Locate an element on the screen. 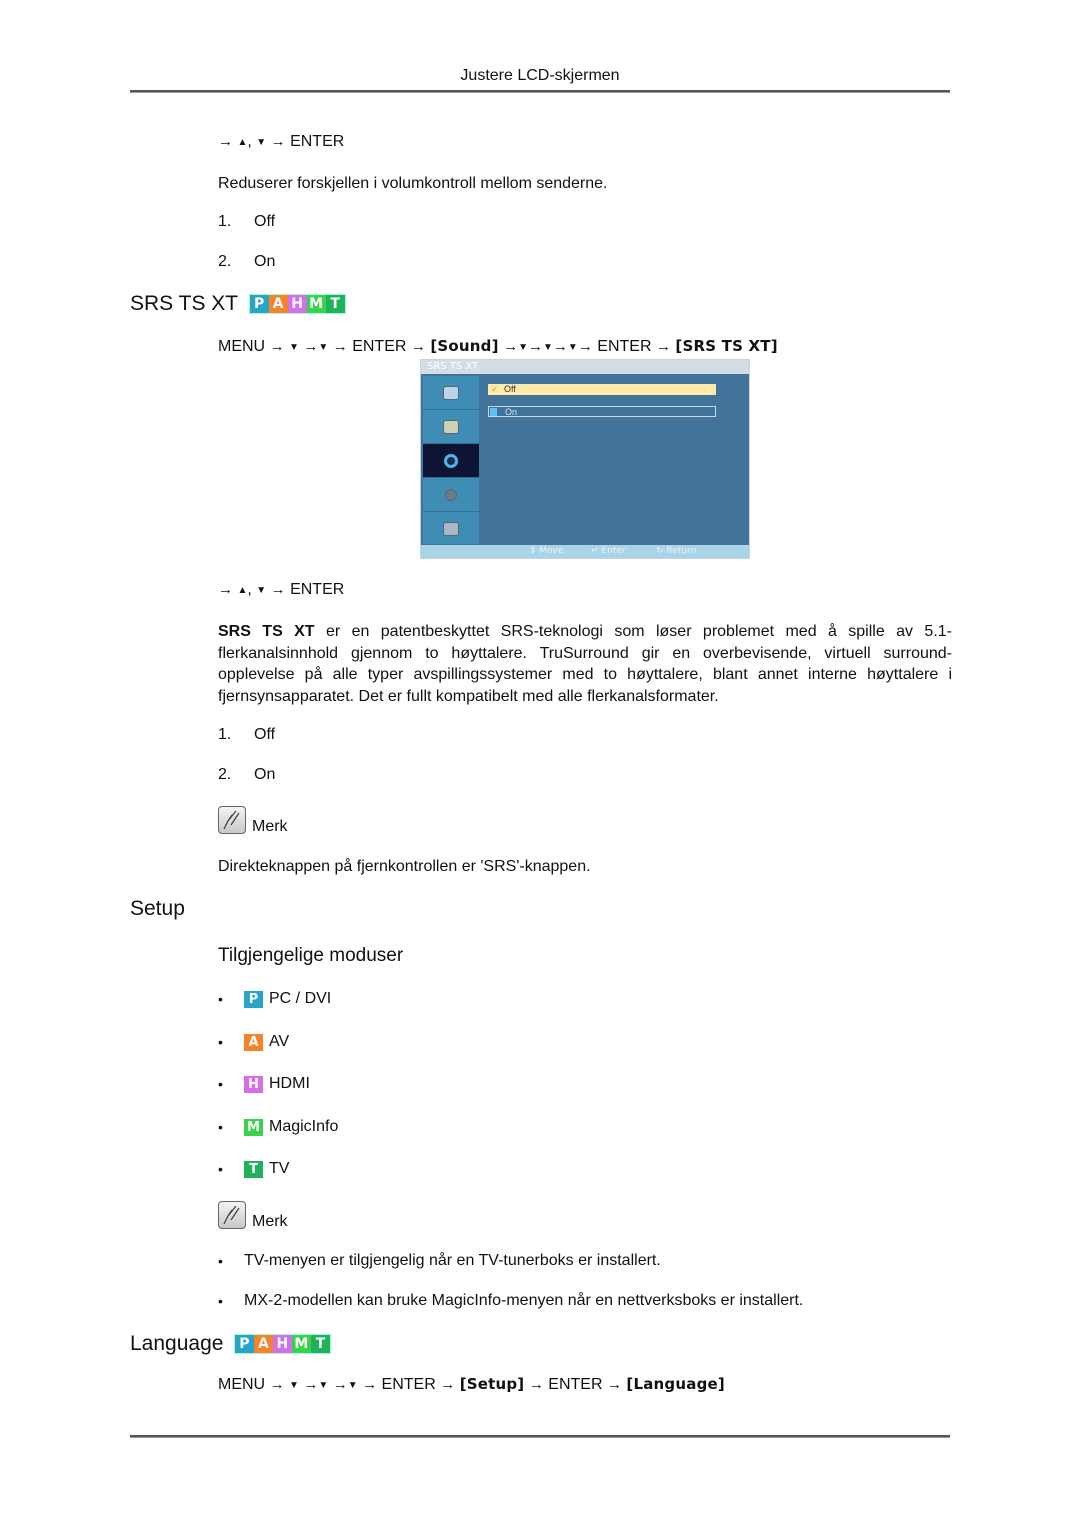 The height and width of the screenshot is (1527, 1080). note-term: MagicInfo is located at coordinates (466, 1300).